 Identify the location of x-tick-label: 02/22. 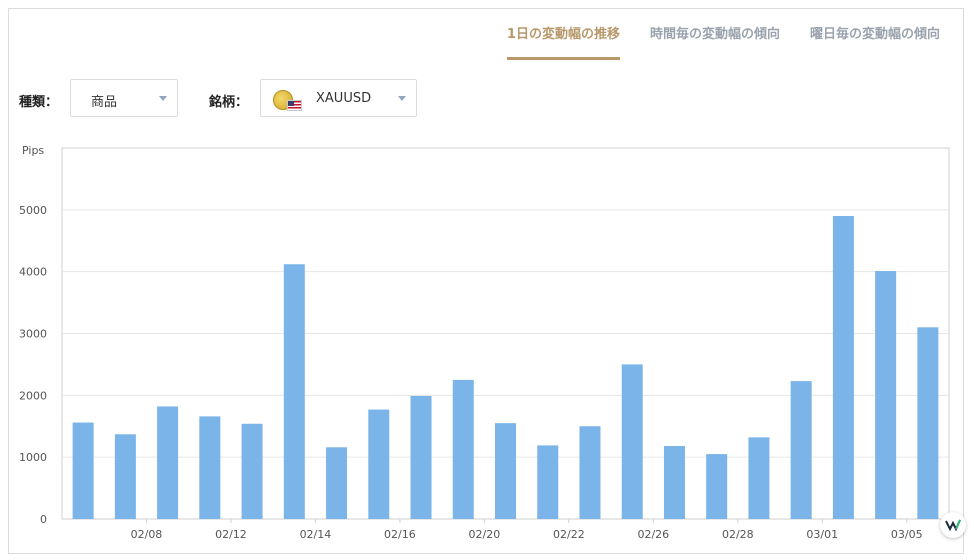
(569, 534).